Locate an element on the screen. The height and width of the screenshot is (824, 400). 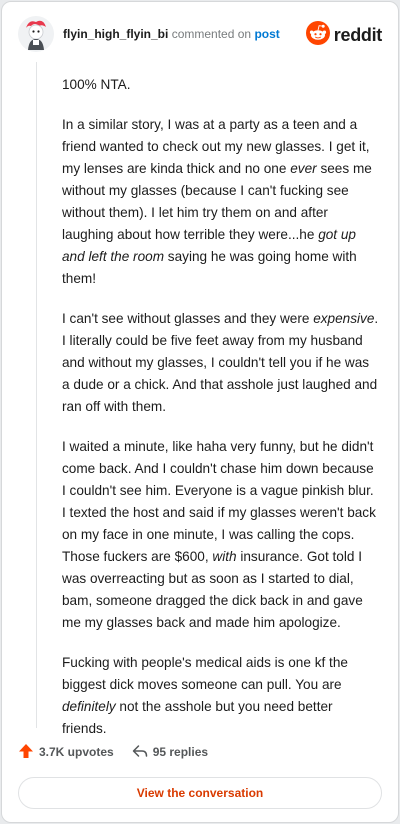
post-link: post is located at coordinates (266, 34).